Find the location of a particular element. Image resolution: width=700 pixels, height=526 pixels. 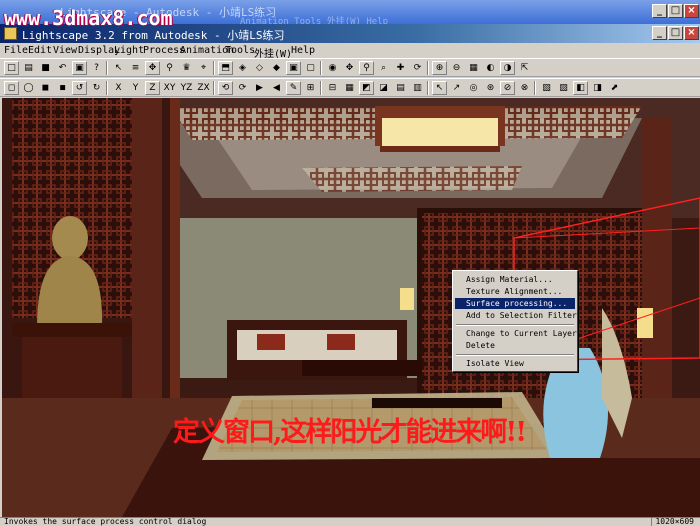

view-tool-button-icon: ↺ is located at coordinates (79, 88).